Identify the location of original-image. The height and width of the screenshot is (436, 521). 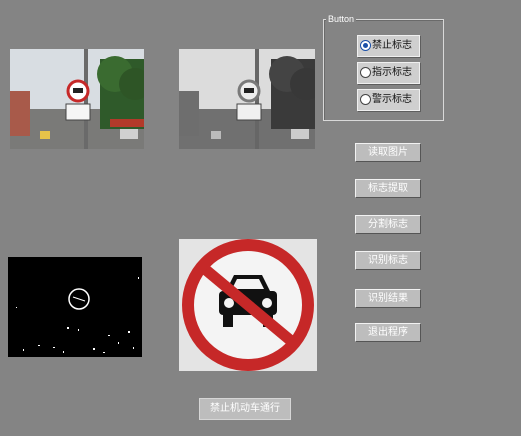
(77, 99).